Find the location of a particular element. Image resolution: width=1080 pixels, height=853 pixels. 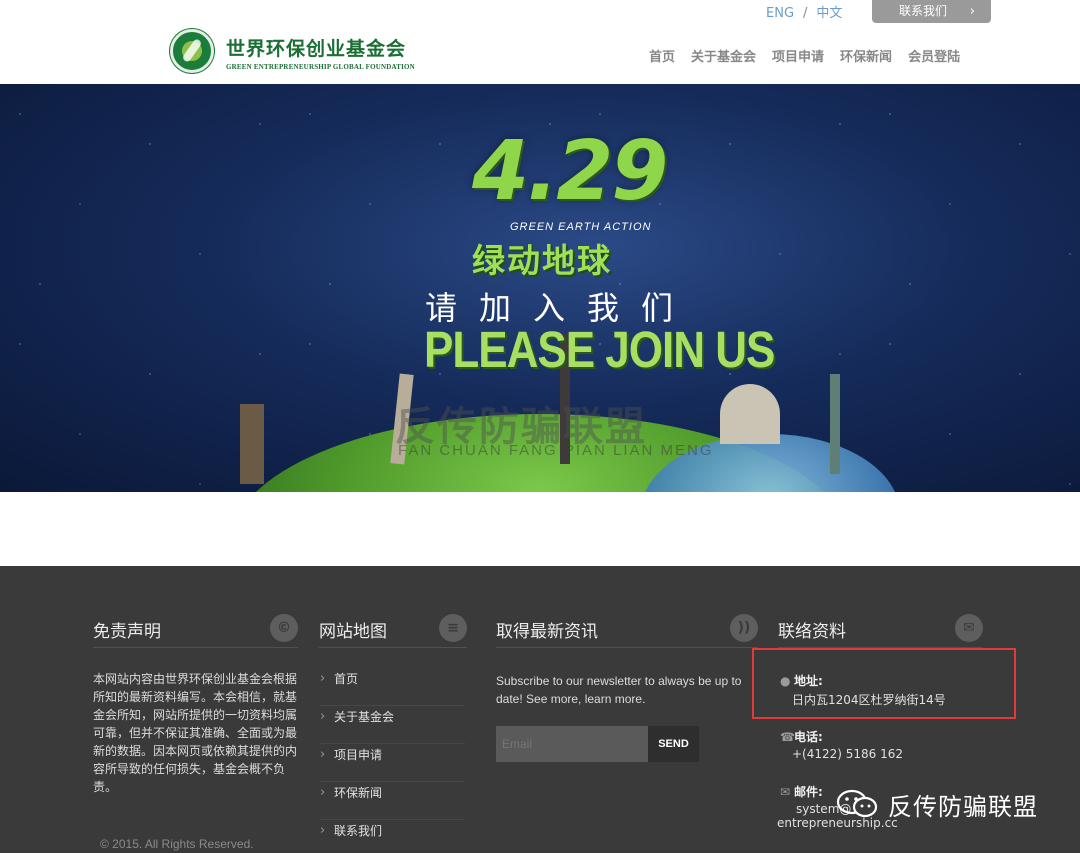

copyright-icon: © is located at coordinates (284, 628).